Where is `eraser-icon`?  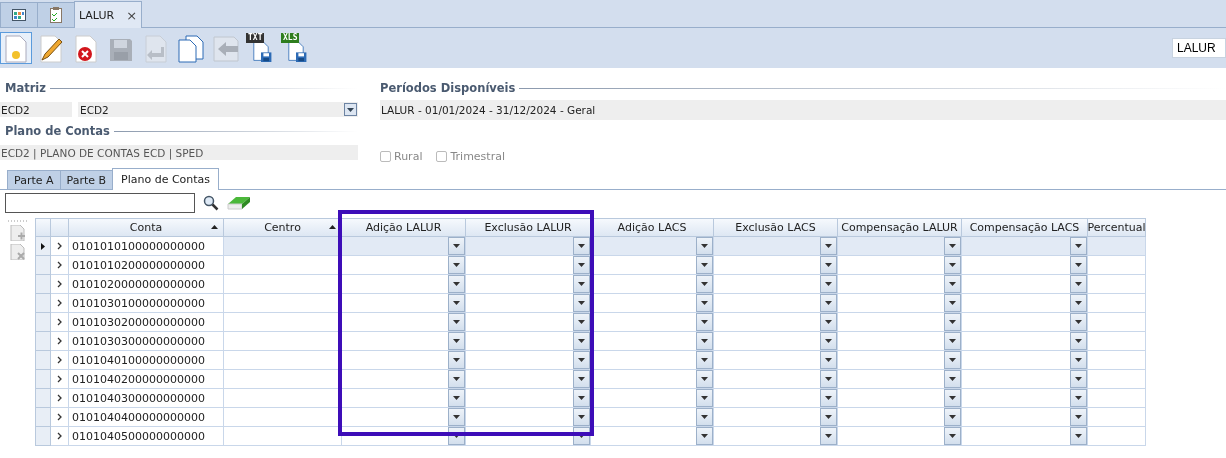 eraser-icon is located at coordinates (239, 203).